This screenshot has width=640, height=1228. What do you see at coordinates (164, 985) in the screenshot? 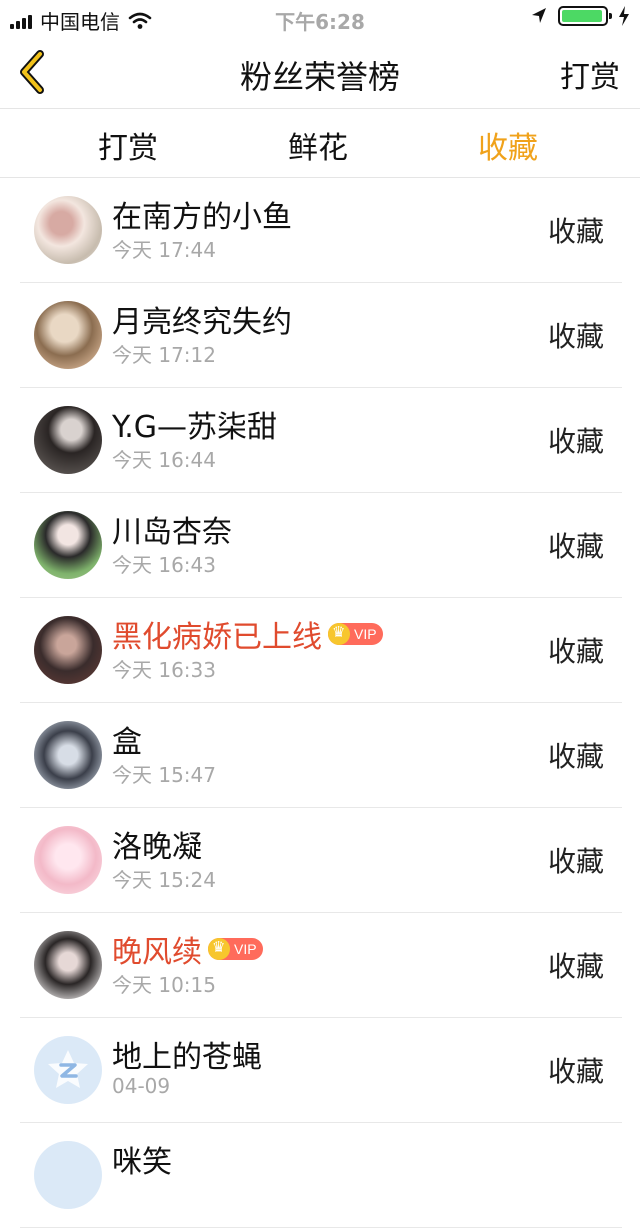
I see `timestamp: 今天 10:15` at bounding box center [164, 985].